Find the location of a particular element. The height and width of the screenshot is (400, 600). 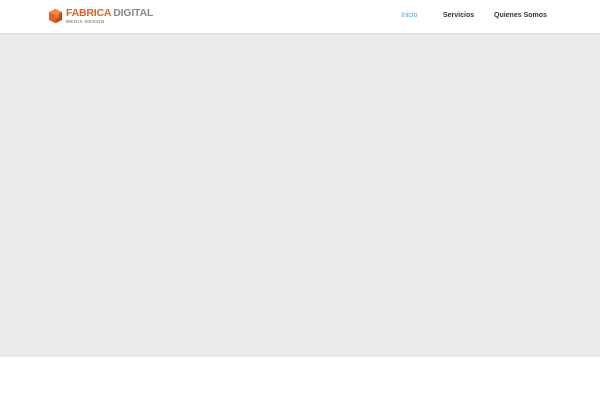

nav-item-quienes-somos: Quienes Somos is located at coordinates (520, 15).